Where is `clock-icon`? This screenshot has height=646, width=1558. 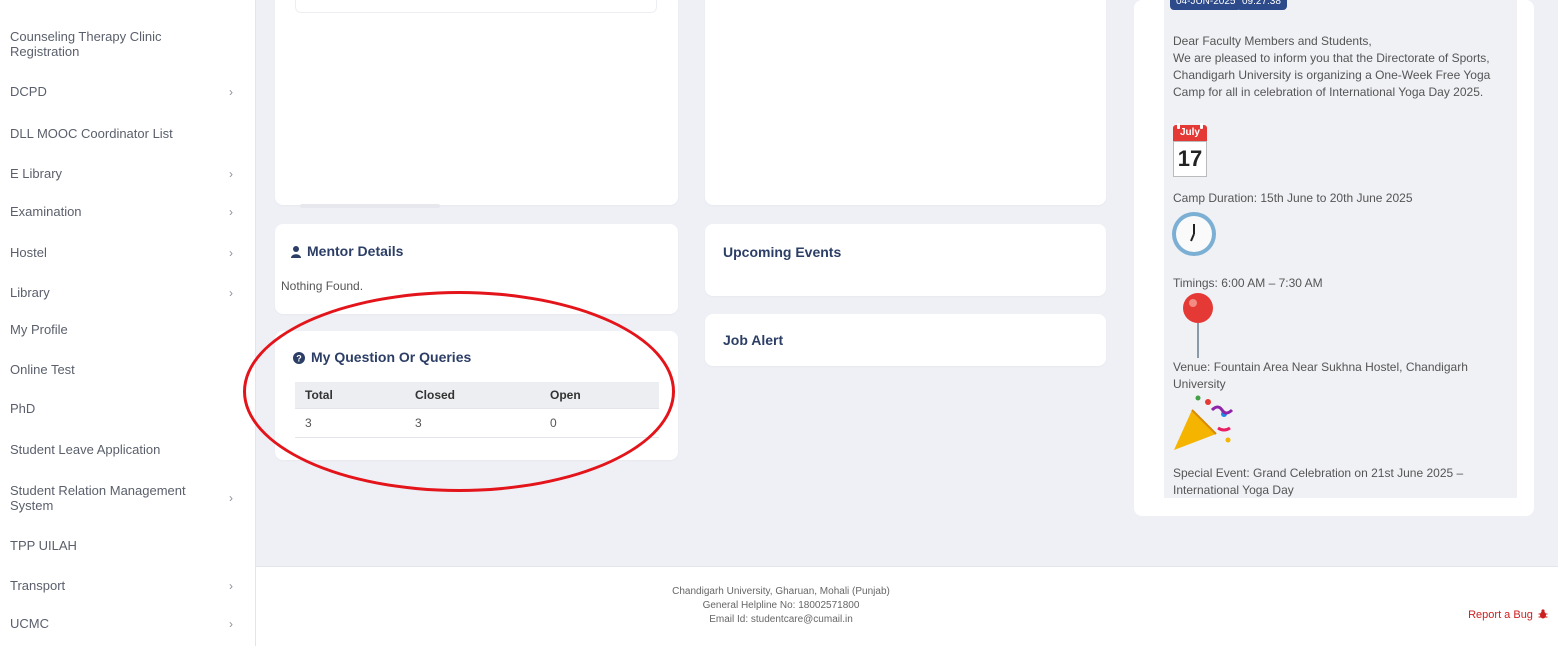 clock-icon is located at coordinates (1194, 234).